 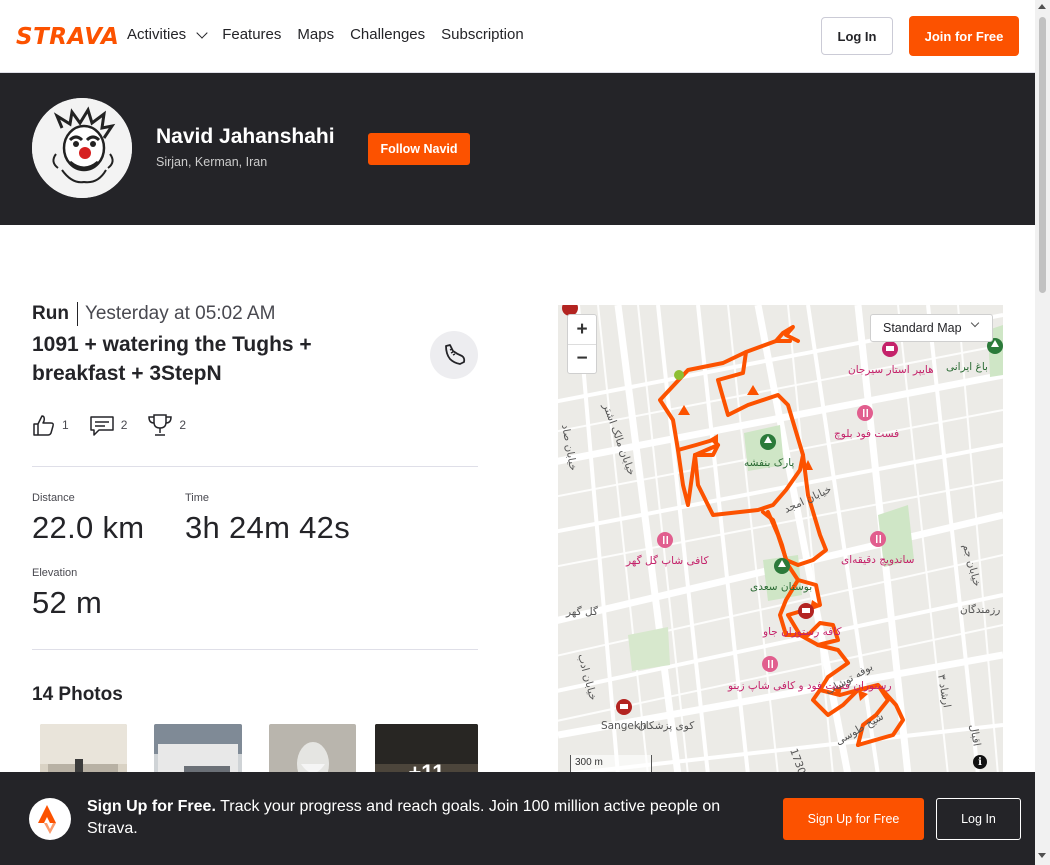 What do you see at coordinates (124, 425) in the screenshot?
I see `comment-count: 2` at bounding box center [124, 425].